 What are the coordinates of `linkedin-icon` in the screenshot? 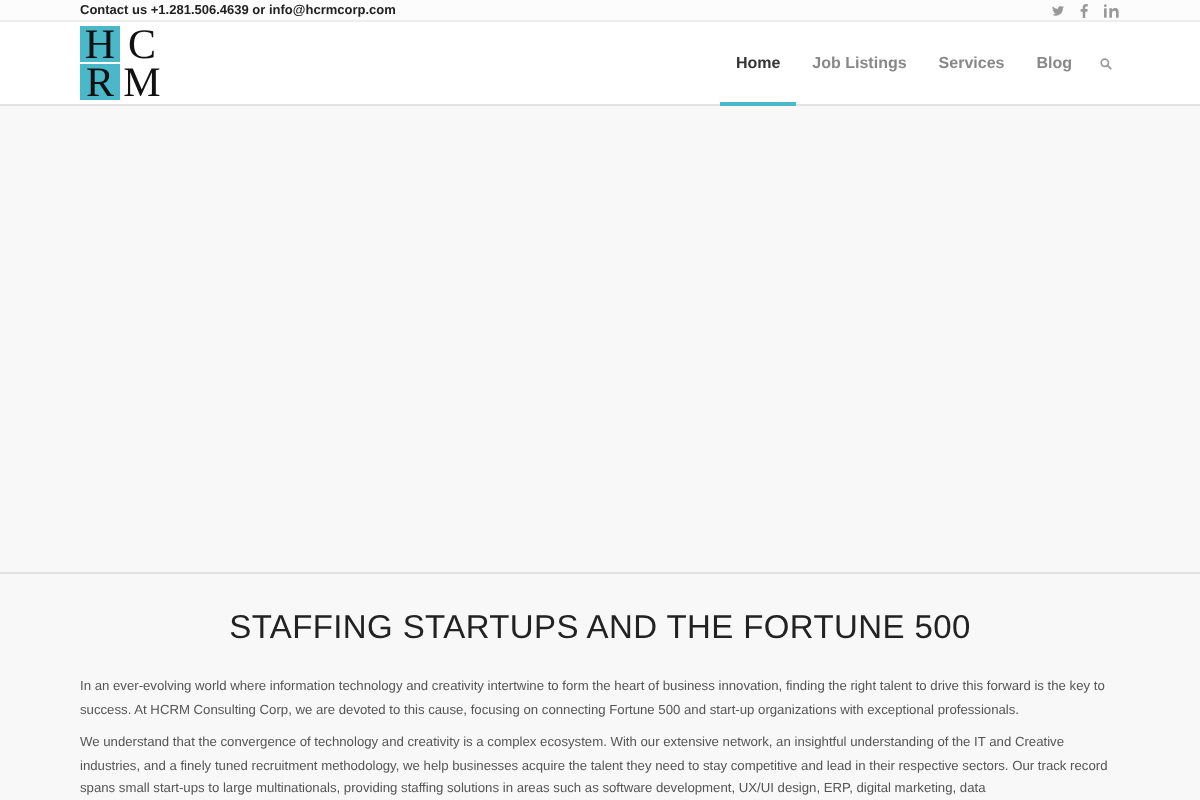 It's located at (1112, 10).